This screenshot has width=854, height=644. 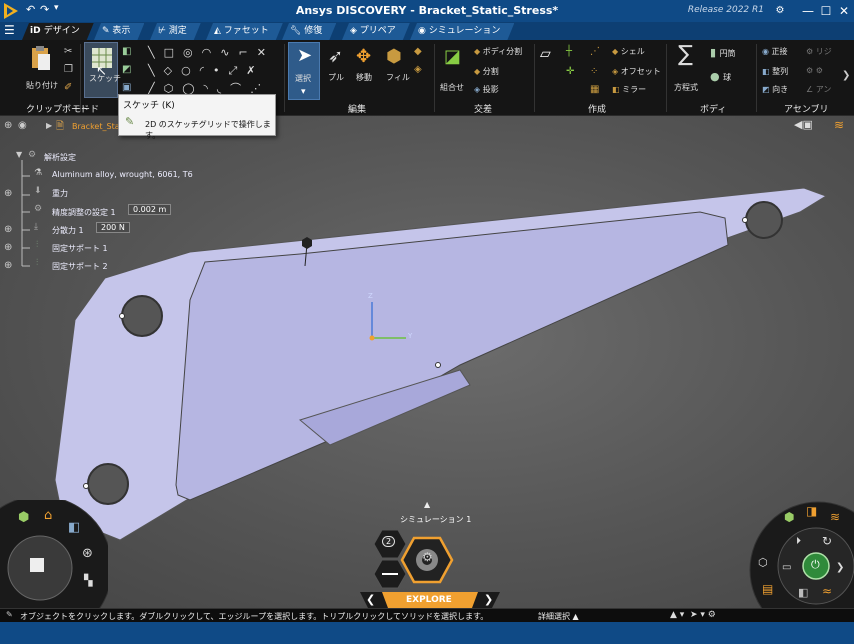 What do you see at coordinates (126, 69) in the screenshot?
I see `pull-mode-icon: ◩` at bounding box center [126, 69].